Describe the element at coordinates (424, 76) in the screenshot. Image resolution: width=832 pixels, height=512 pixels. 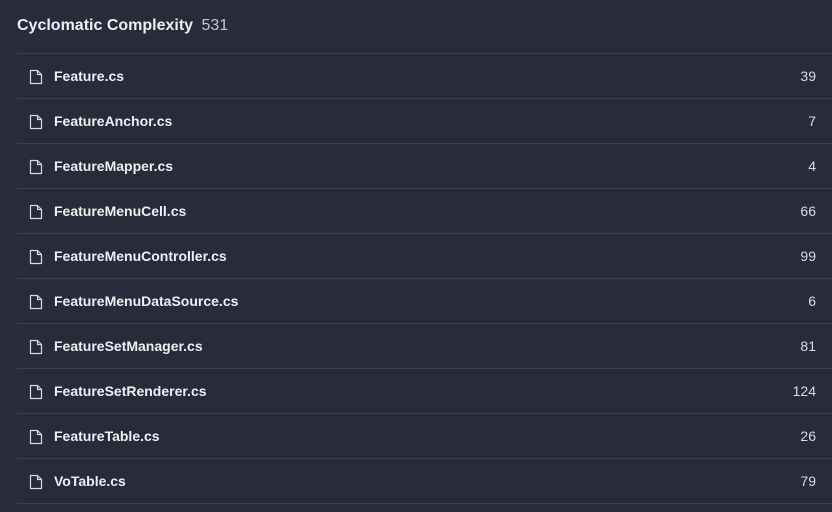
I see `file-row: Feature.cs 39` at that location.